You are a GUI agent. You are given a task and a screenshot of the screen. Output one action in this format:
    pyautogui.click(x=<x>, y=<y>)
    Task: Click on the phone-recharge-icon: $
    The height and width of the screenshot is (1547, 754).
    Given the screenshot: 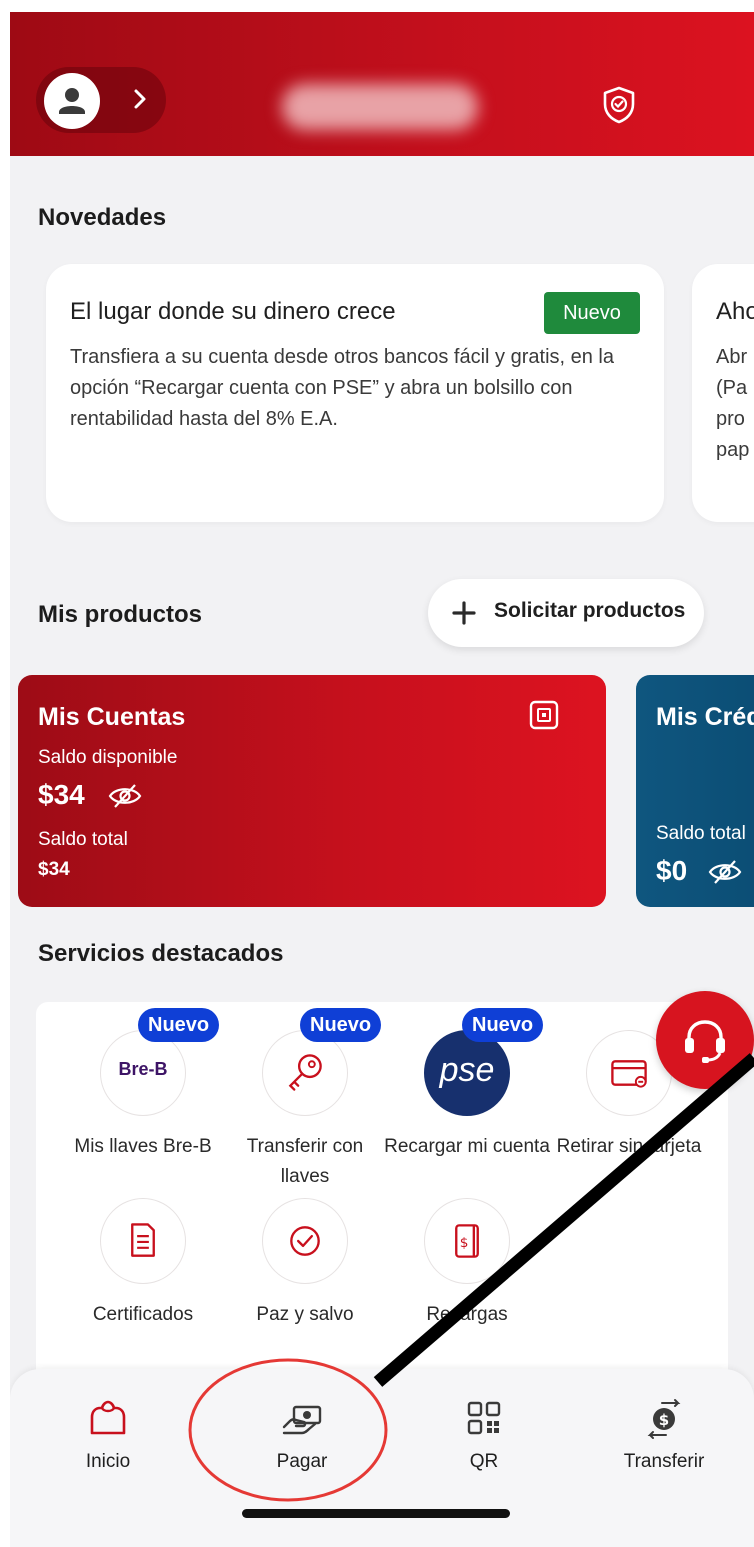 What is the action you would take?
    pyautogui.click(x=467, y=1241)
    